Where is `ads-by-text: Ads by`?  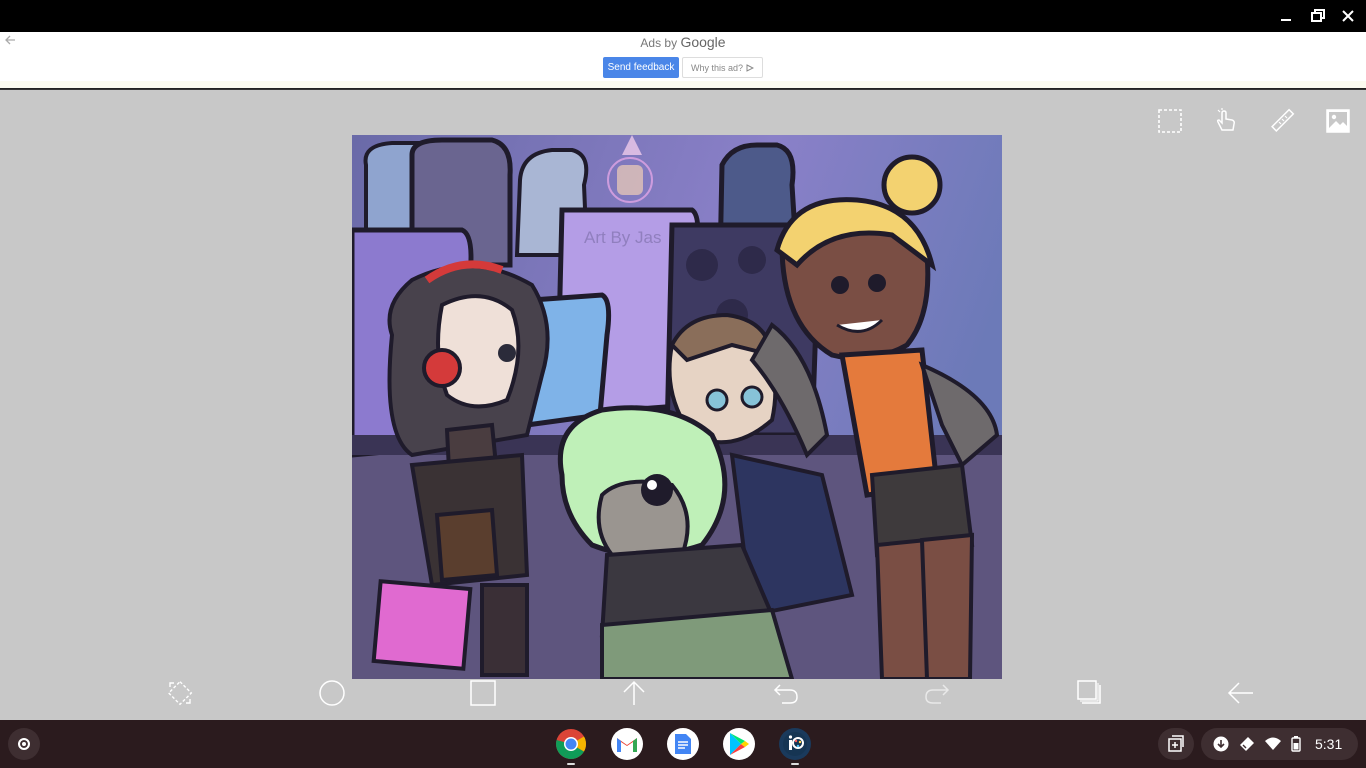 ads-by-text: Ads by is located at coordinates (659, 43).